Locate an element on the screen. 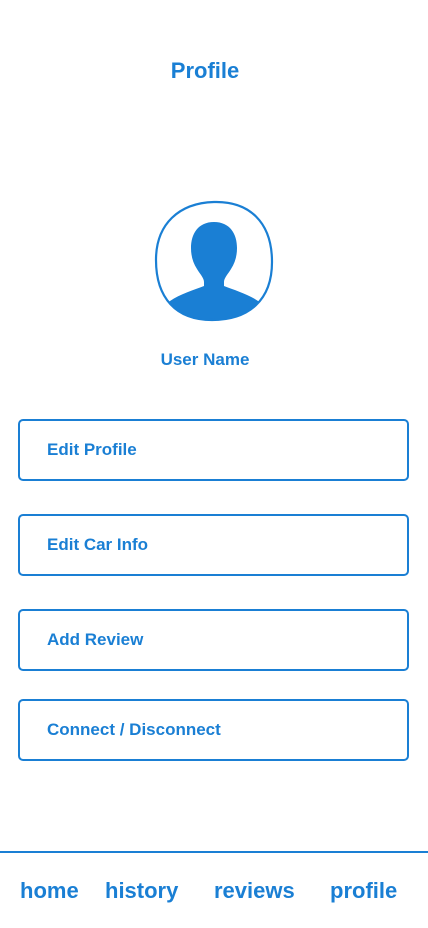 The height and width of the screenshot is (928, 428). tab-reviews: reviews is located at coordinates (254, 891).